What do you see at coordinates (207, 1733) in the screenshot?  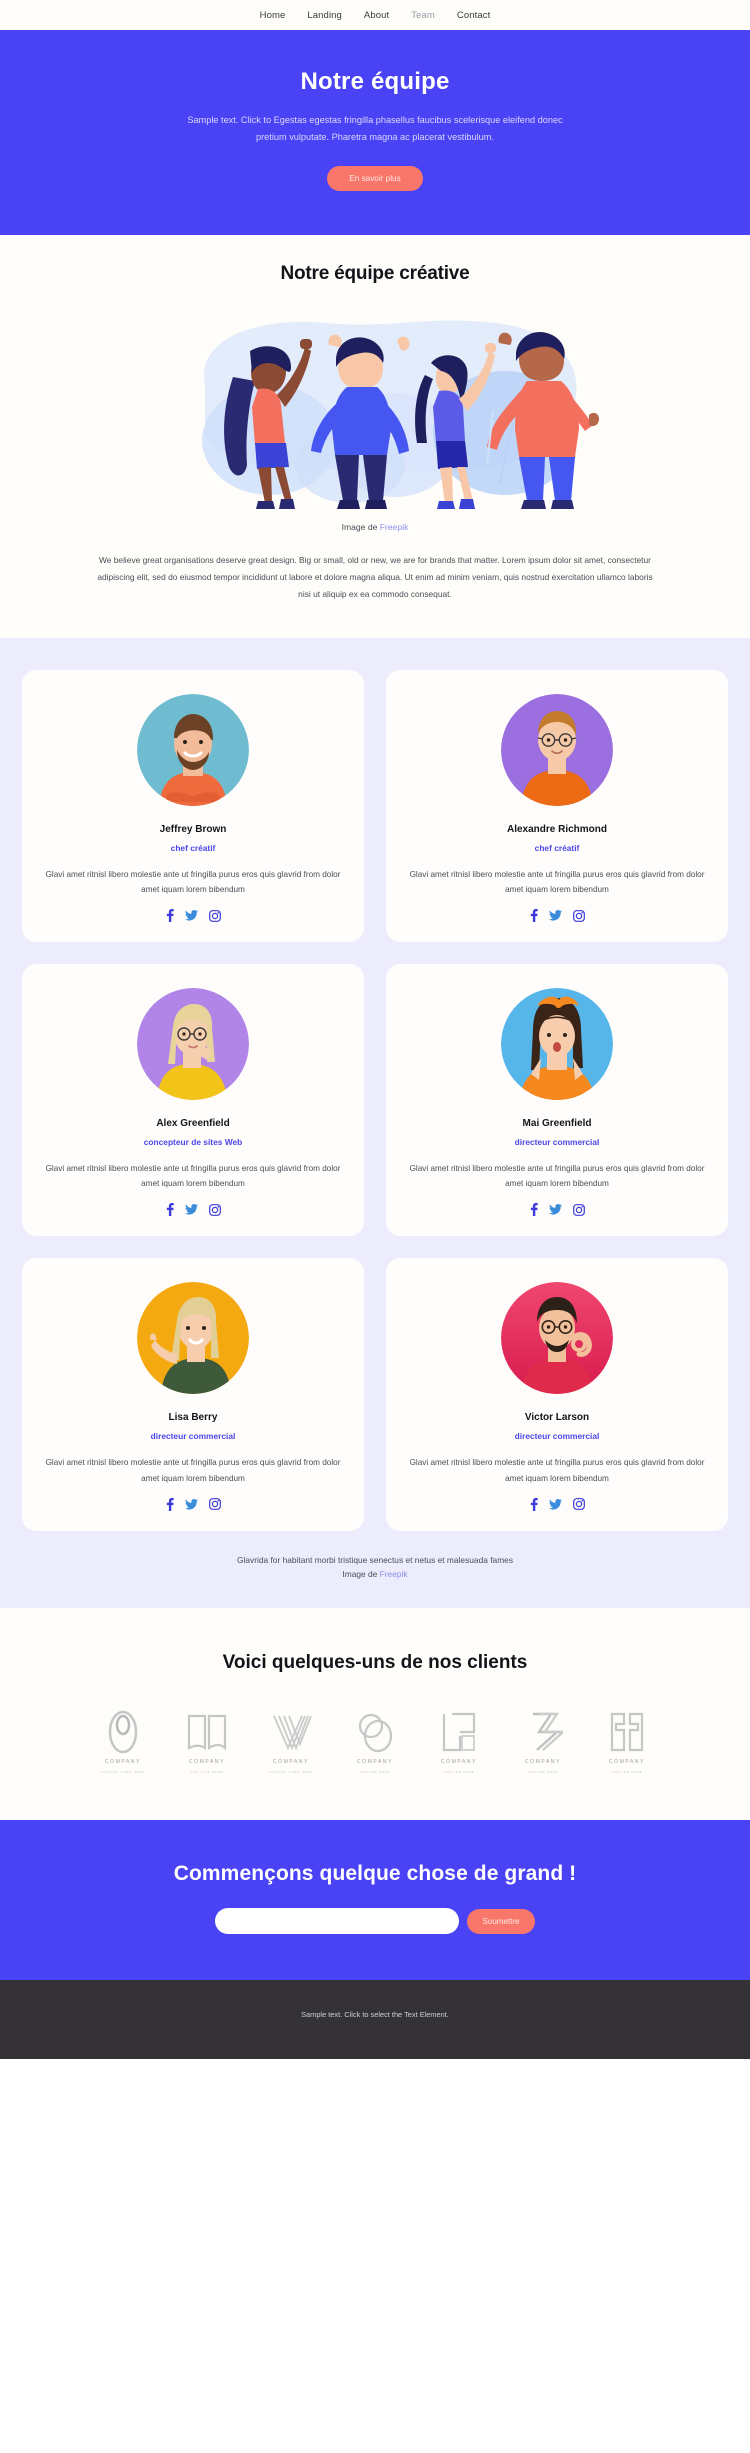 I see `open-book-mark` at bounding box center [207, 1733].